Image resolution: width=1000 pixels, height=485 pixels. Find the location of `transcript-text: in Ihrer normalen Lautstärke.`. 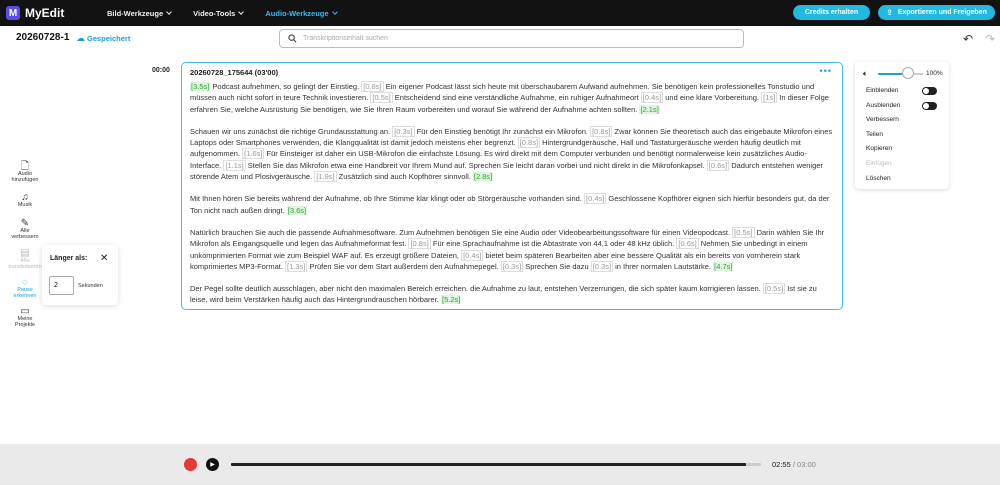

transcript-text: in Ihrer normalen Lautstärke. is located at coordinates (663, 266).